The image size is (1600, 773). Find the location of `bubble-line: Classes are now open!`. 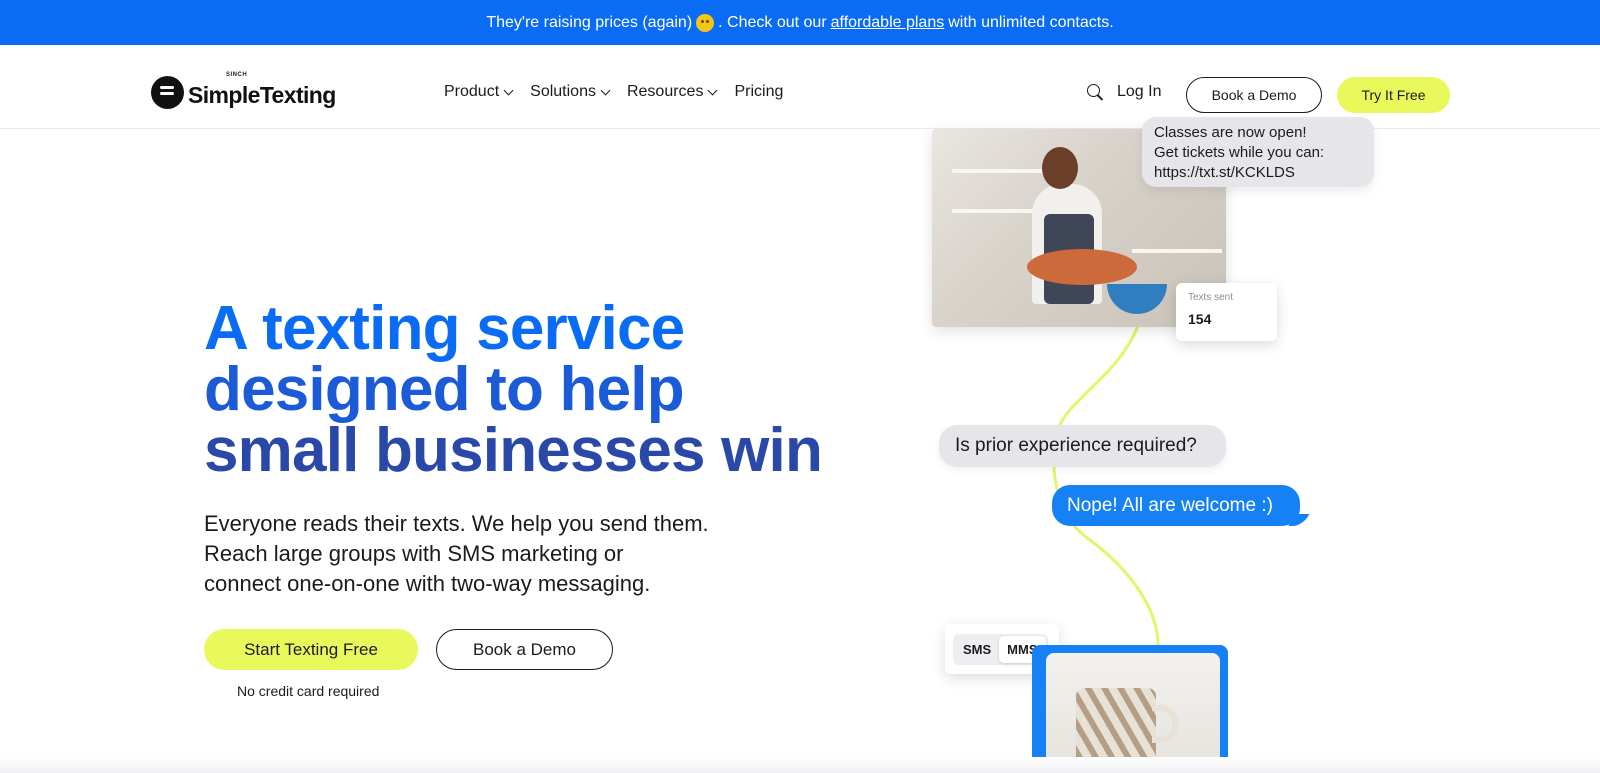

bubble-line: Classes are now open! is located at coordinates (1230, 132).